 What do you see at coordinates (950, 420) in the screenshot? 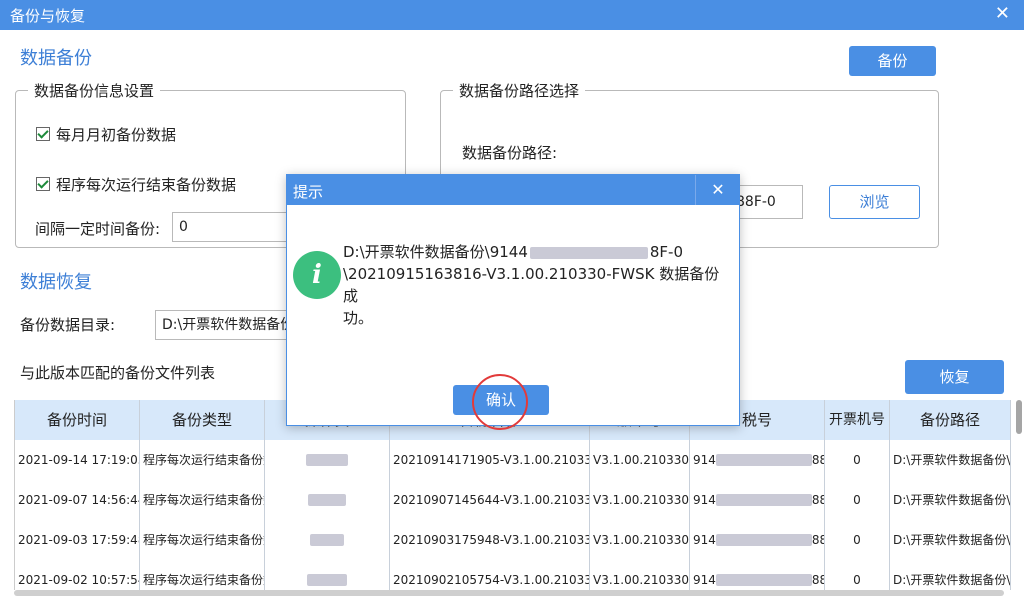
I see `col-header-path: 备份路径` at bounding box center [950, 420].